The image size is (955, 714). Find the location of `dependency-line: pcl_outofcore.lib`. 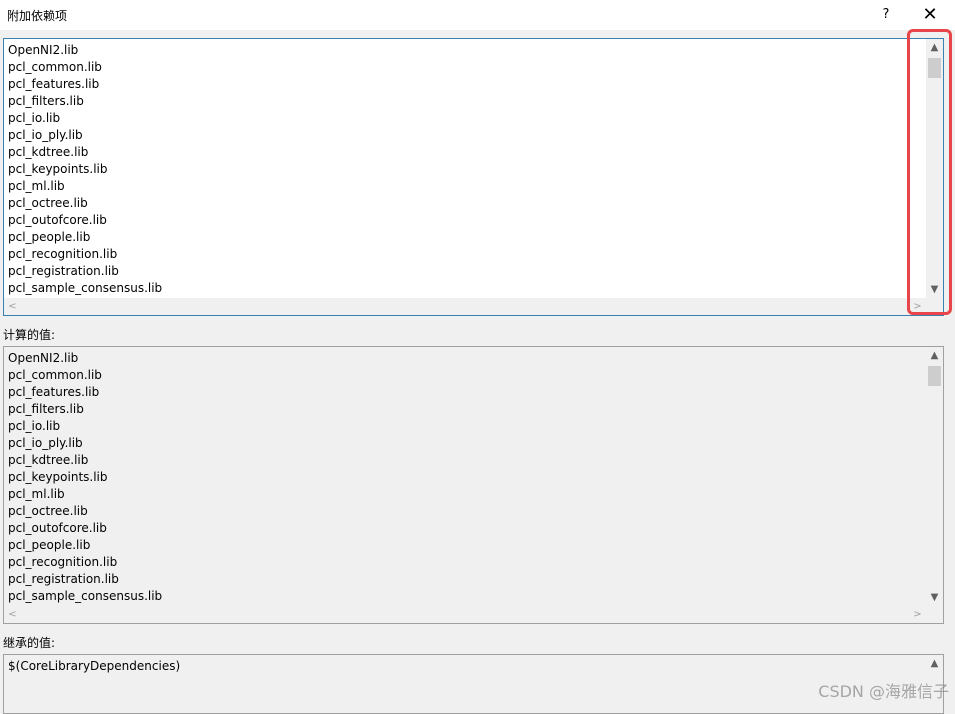

dependency-line: pcl_outofcore.lib is located at coordinates (57, 220).